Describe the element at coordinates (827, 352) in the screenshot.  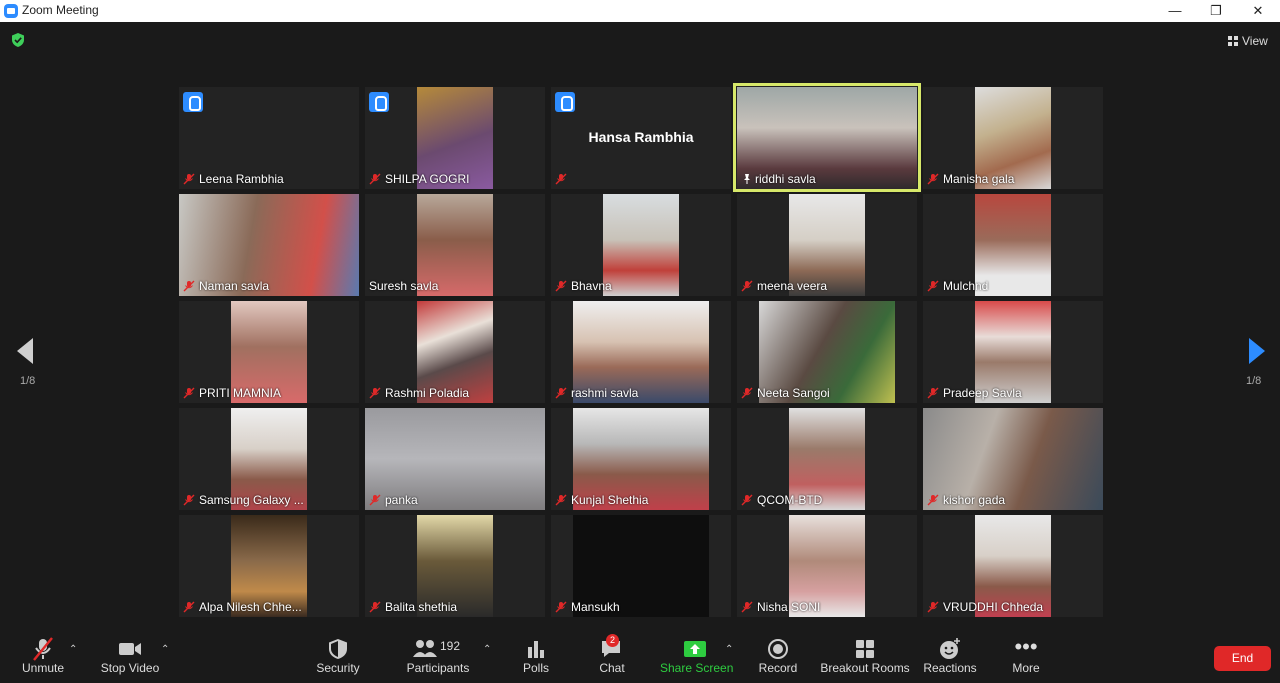
I see `participant-tile: Neeta Sangoi` at that location.